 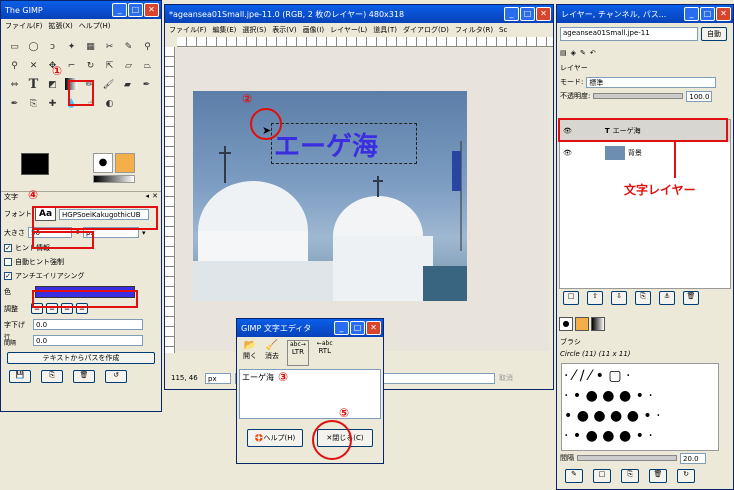 What do you see at coordinates (109, 65) in the screenshot?
I see `scale-icon: ⇱` at bounding box center [109, 65].